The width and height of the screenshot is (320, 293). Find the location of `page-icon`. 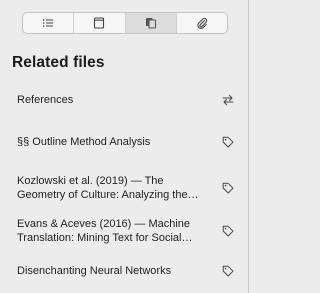

page-icon is located at coordinates (99, 23).